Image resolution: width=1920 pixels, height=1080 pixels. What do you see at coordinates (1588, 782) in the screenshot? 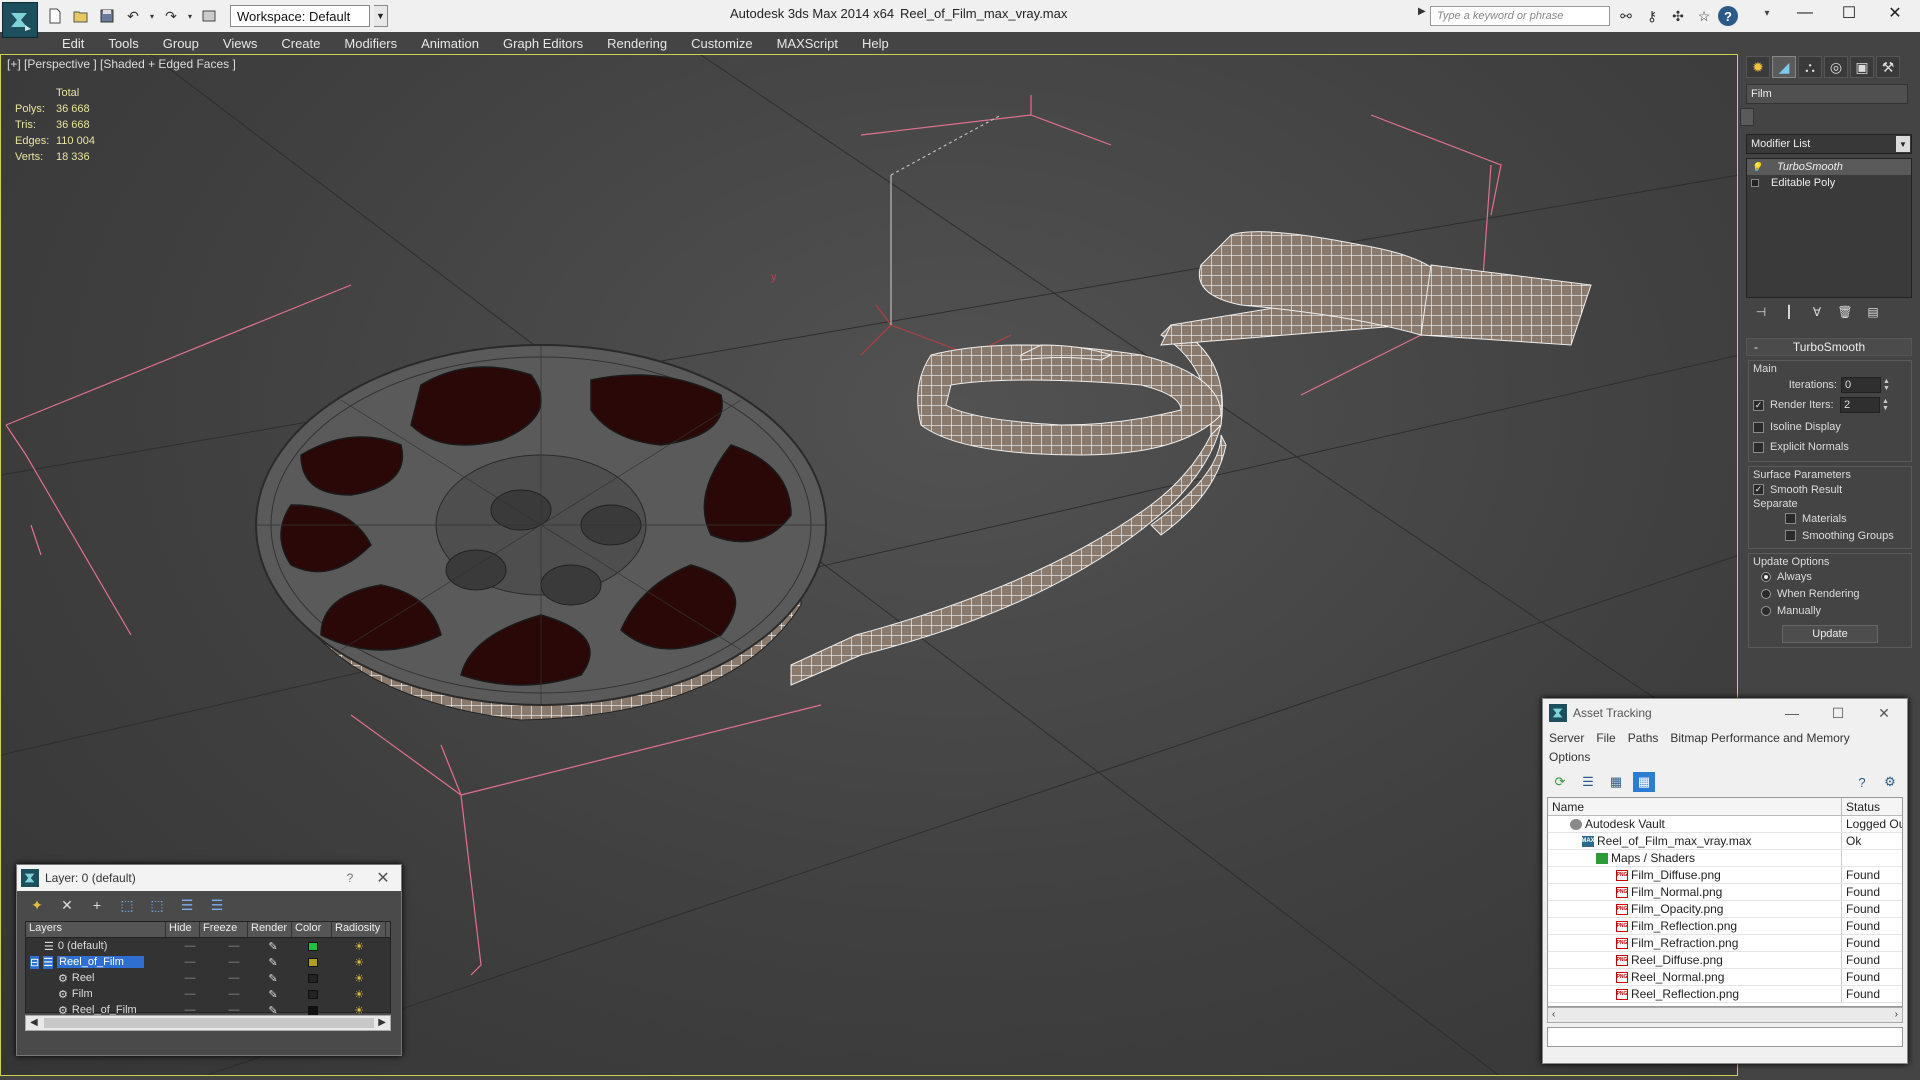
I see `list-view-icon: ☰` at bounding box center [1588, 782].